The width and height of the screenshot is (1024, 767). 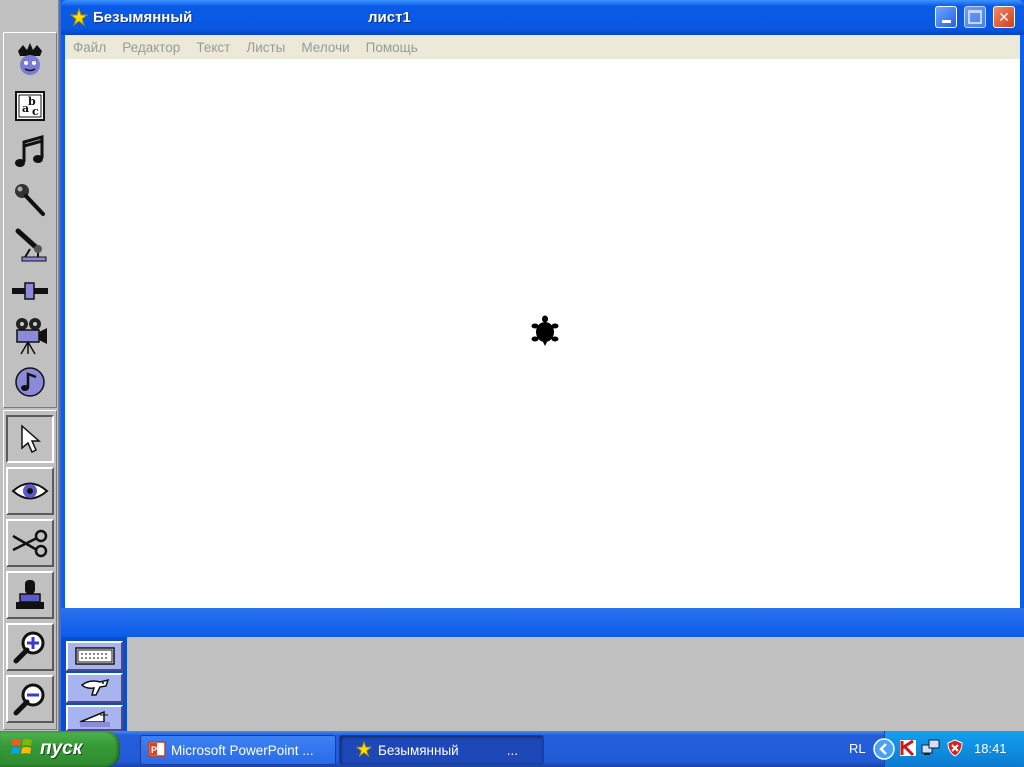 I want to click on close-button: ✕, so click(x=1004, y=17).